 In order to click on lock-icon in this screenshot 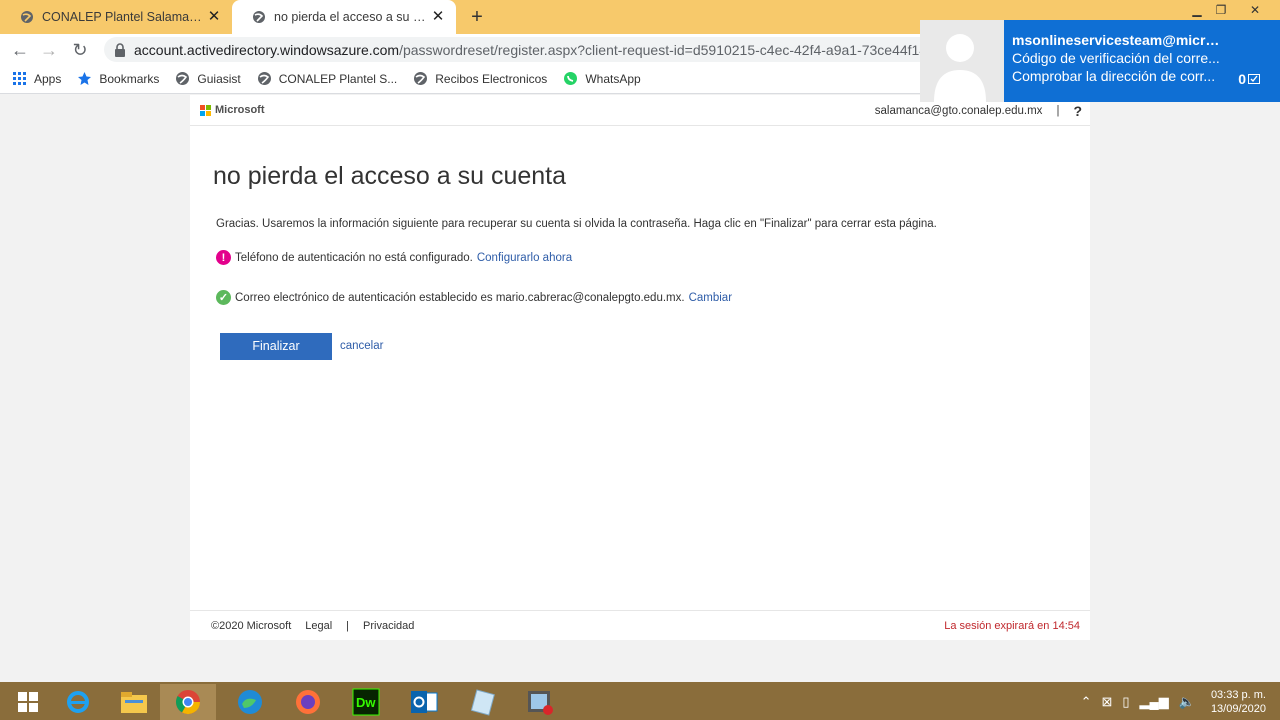, I will do `click(120, 49)`.